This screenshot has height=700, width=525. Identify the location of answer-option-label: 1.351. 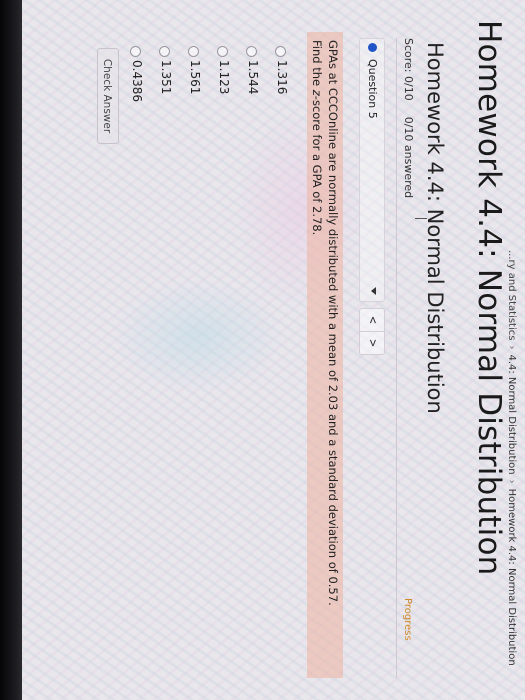
(166, 77).